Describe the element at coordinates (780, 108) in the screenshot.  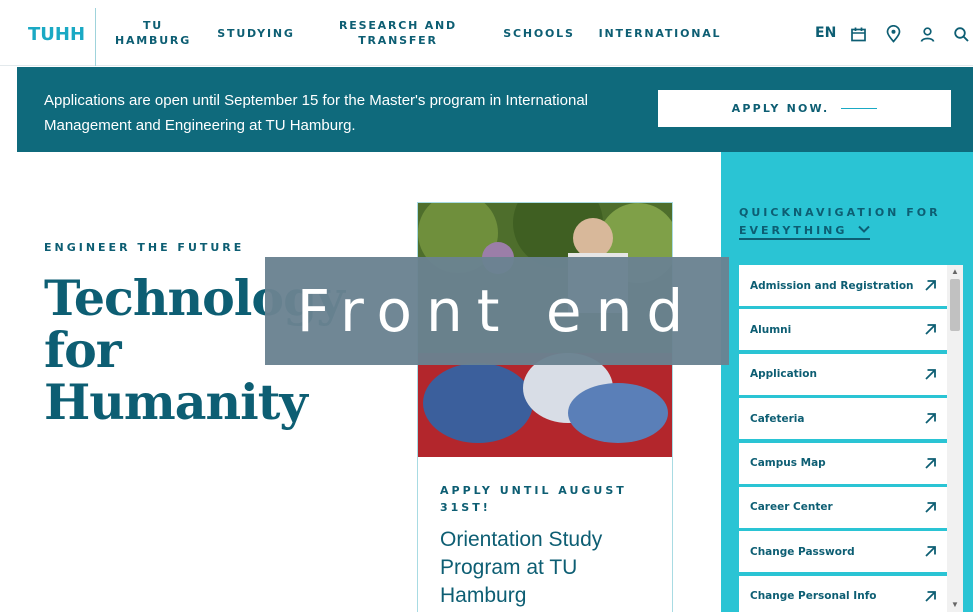
I see `apply-now-label: APPLY NOW.` at that location.